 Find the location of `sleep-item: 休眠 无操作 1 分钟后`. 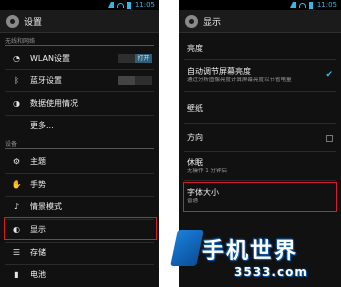

sleep-item: 休眠 无操作 1 分钟后 is located at coordinates (260, 166).